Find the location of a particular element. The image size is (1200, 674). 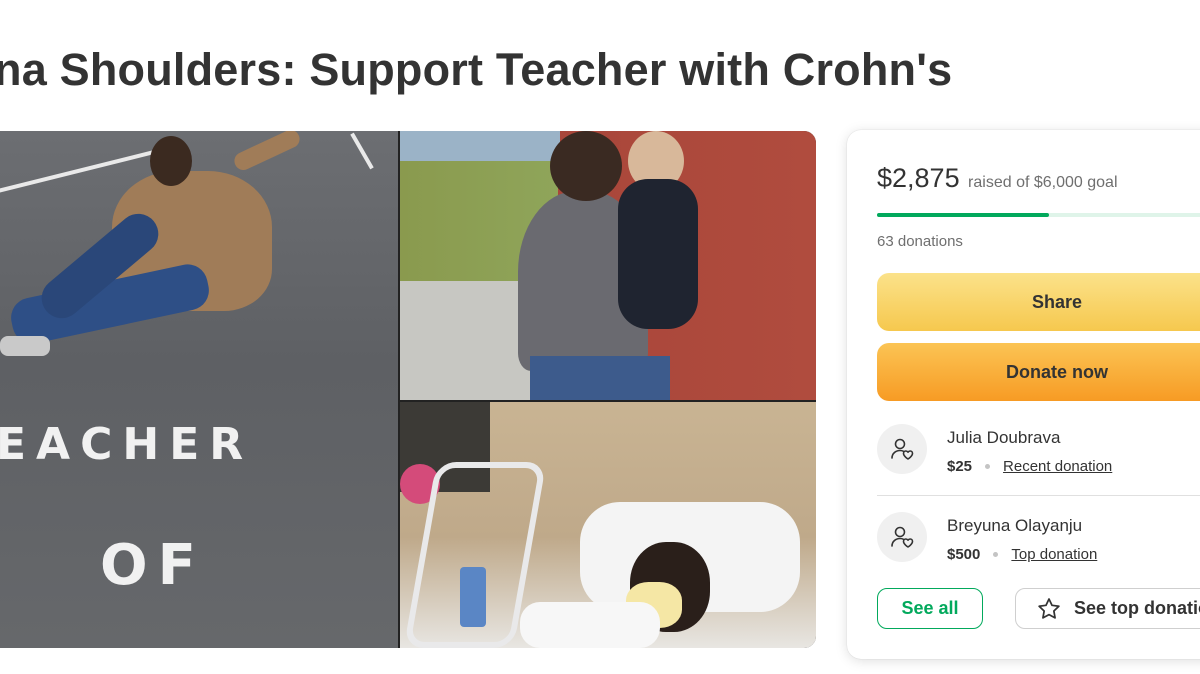

donor-meta: $500 Top donation is located at coordinates (1022, 554).